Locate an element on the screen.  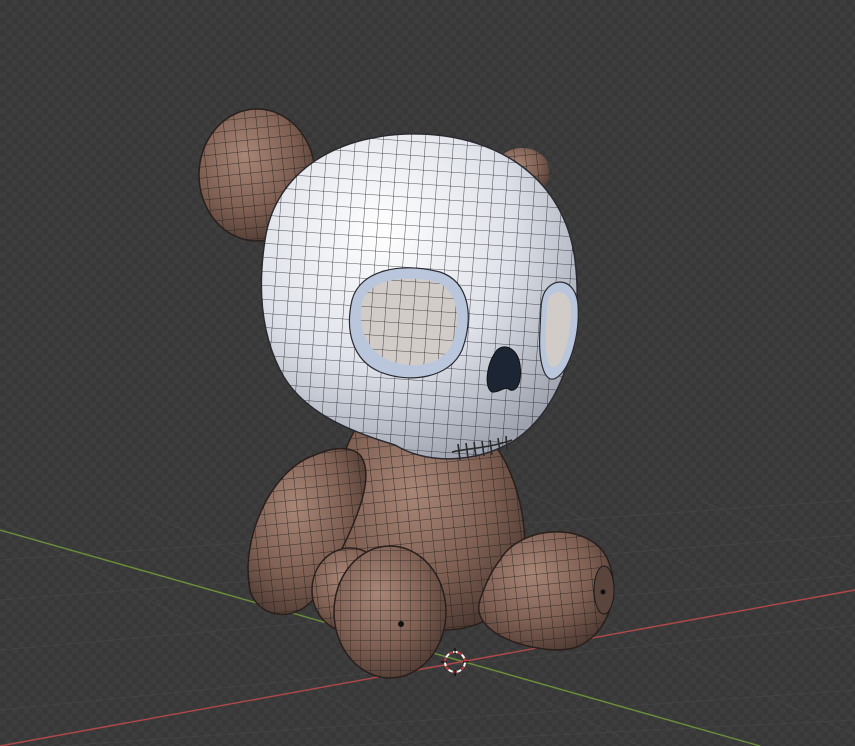
leg-left is located at coordinates (379, 612).